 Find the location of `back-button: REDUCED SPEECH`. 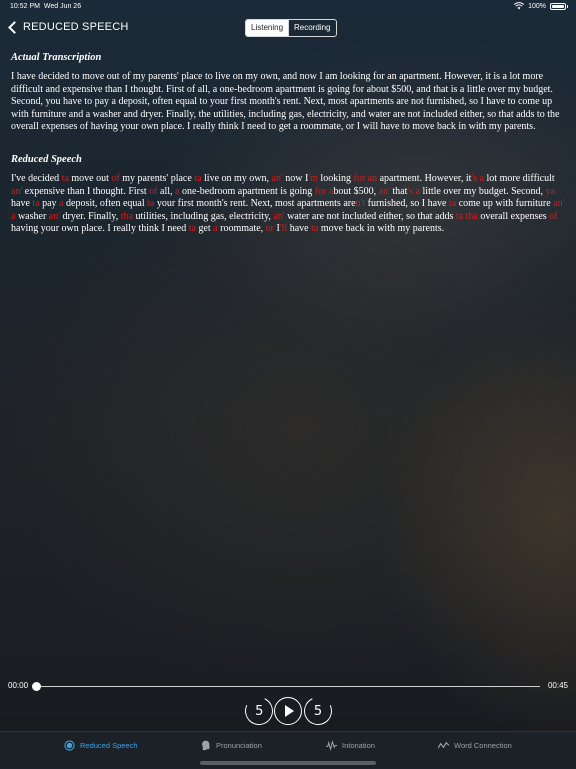

back-button: REDUCED SPEECH is located at coordinates (67, 27).